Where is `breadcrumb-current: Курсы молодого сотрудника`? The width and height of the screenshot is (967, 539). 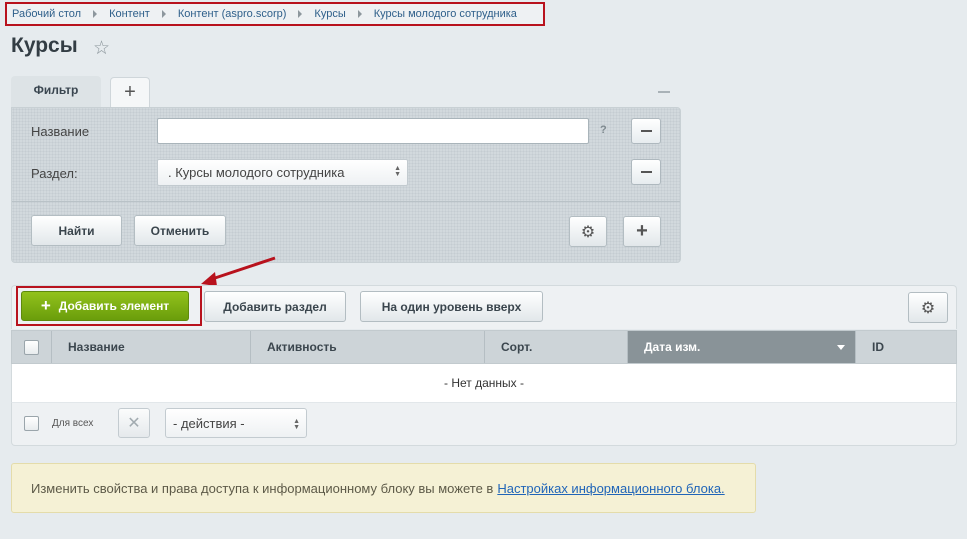 breadcrumb-current: Курсы молодого сотрудника is located at coordinates (445, 14).